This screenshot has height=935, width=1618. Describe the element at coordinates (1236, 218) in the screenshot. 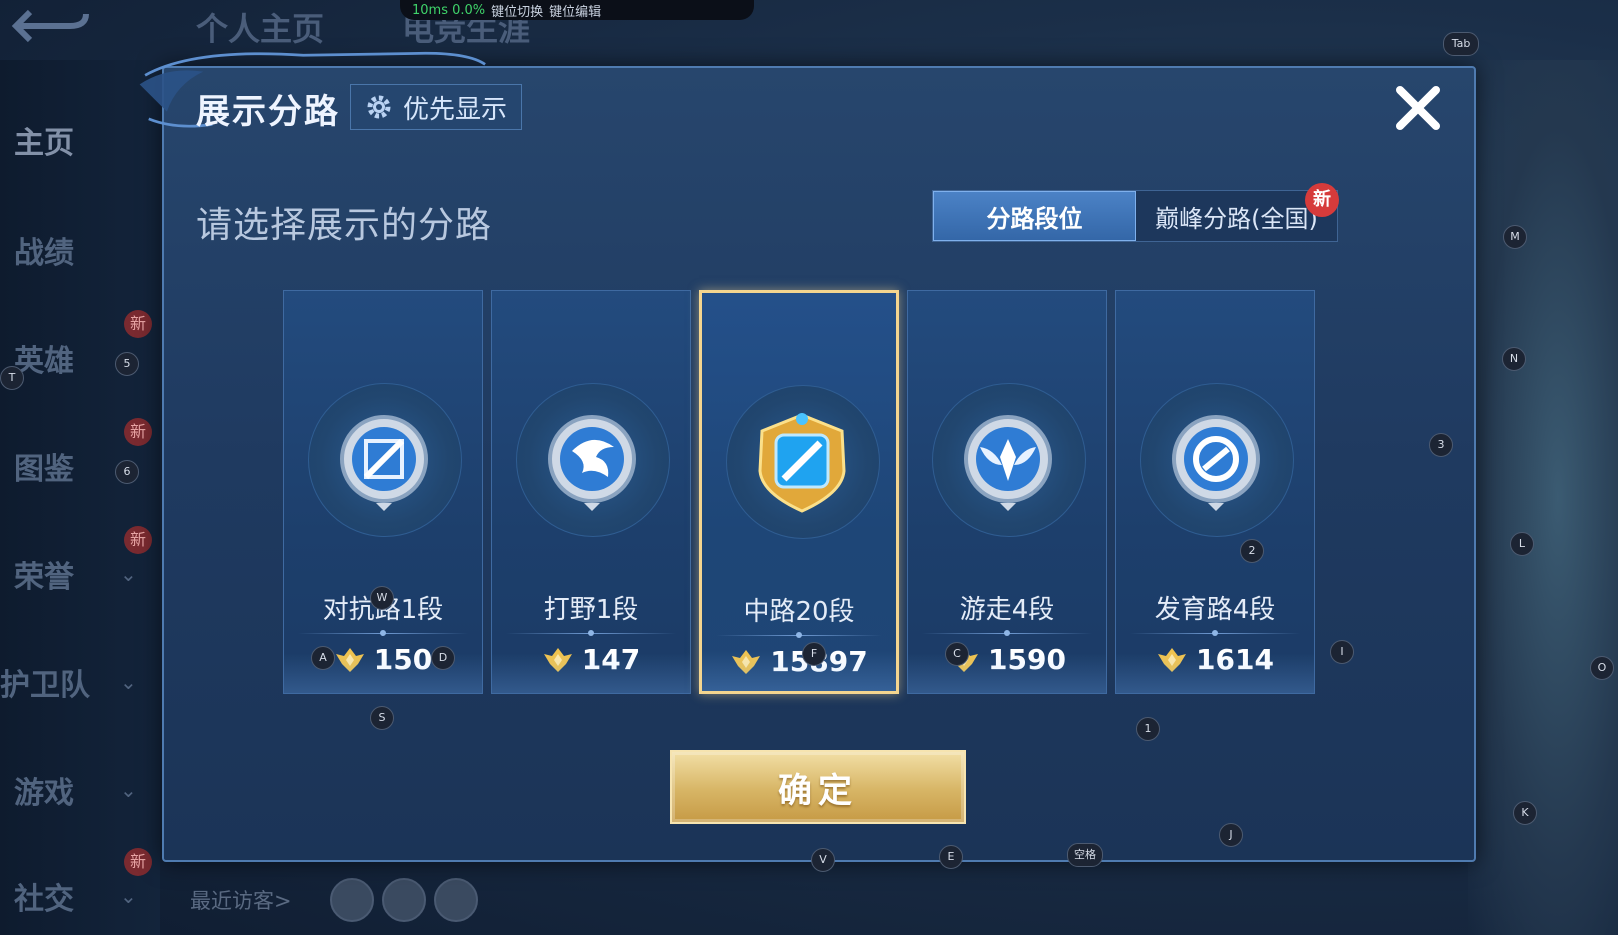

I see `tab-peak-lane-label: 巅峰分路(全国)` at that location.